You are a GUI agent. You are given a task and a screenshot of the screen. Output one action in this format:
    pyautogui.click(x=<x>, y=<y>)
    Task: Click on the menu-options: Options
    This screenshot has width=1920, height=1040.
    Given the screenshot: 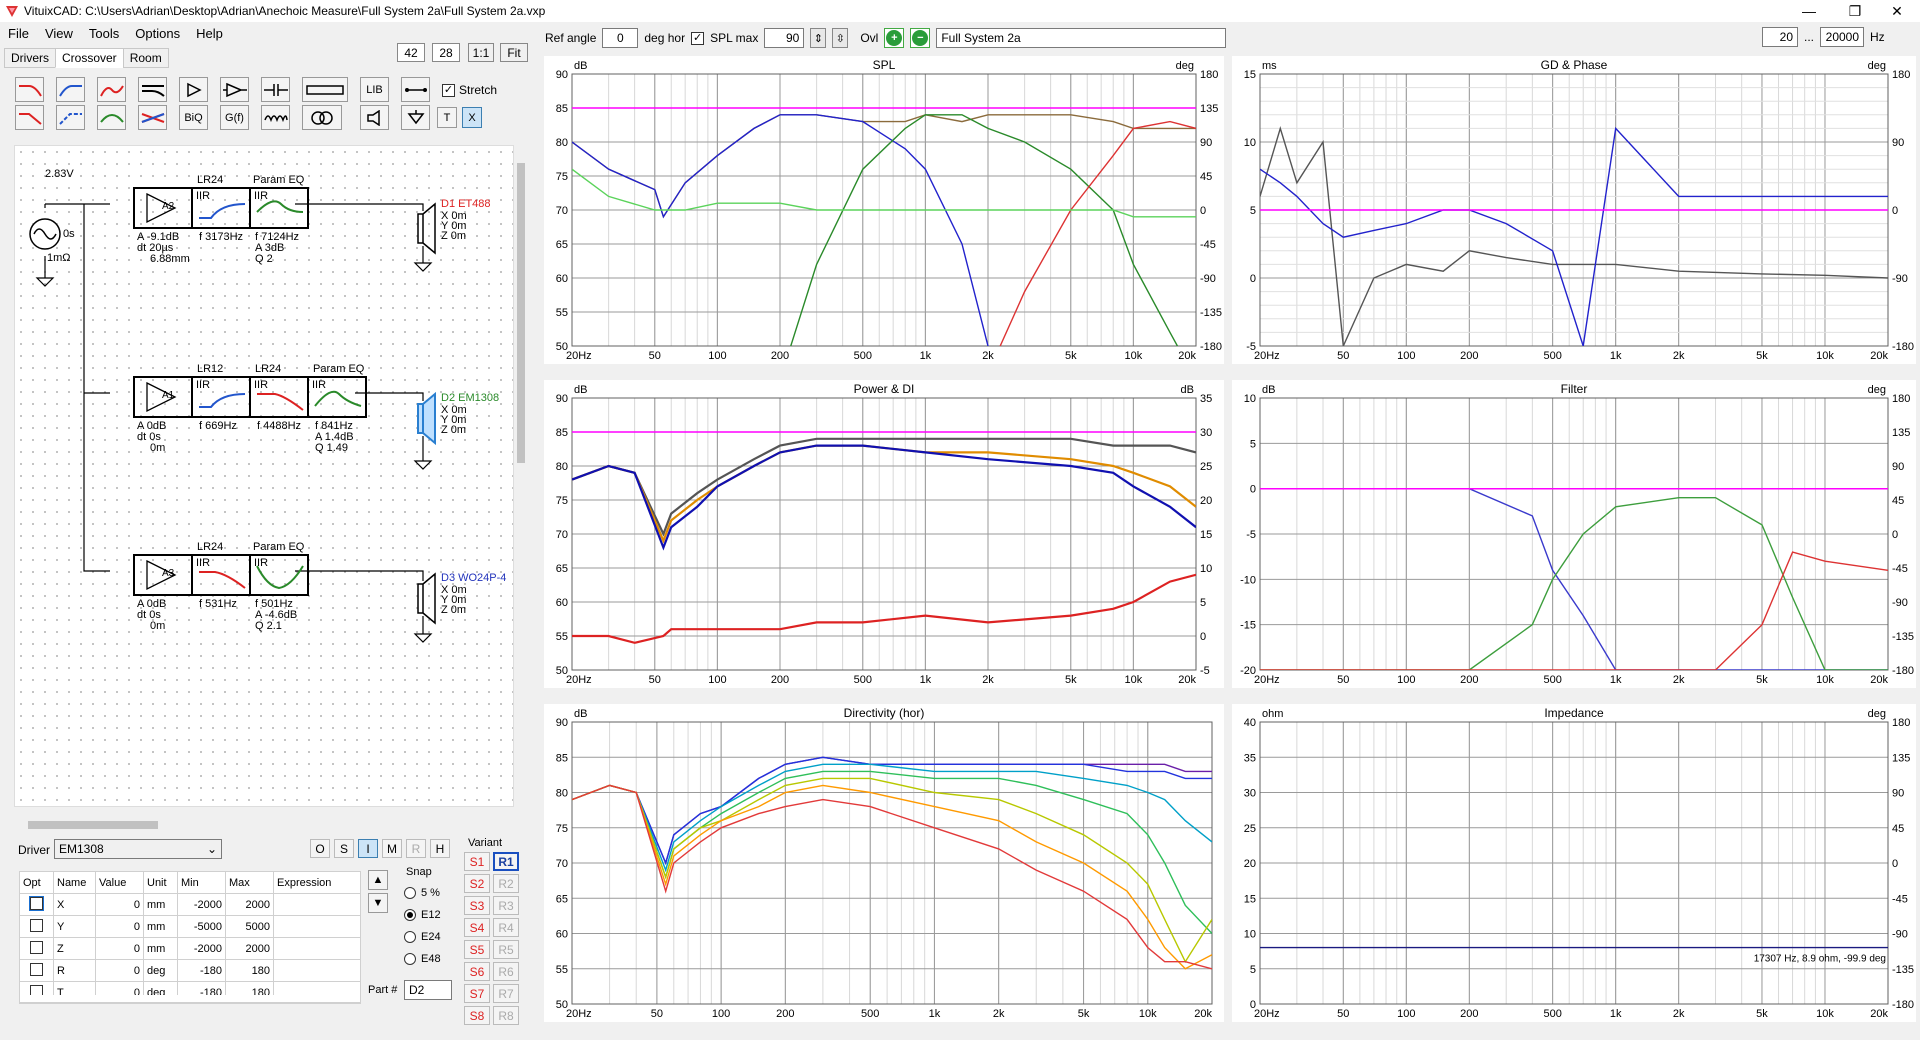 What is the action you would take?
    pyautogui.click(x=157, y=33)
    